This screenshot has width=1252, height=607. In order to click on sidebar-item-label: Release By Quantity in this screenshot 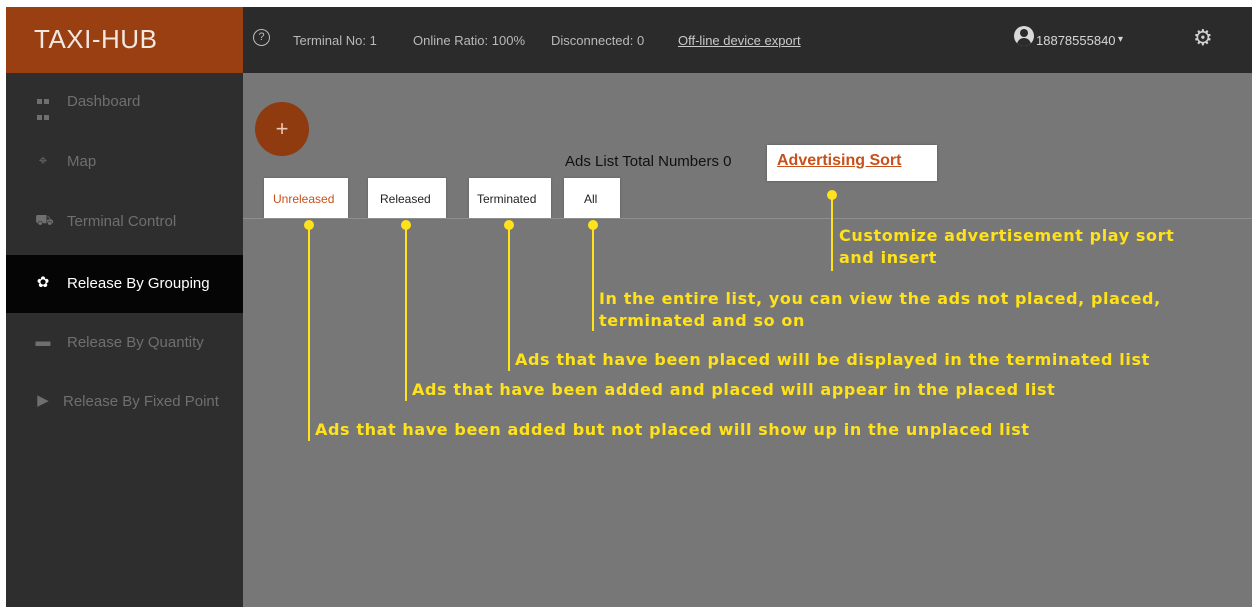, I will do `click(135, 342)`.